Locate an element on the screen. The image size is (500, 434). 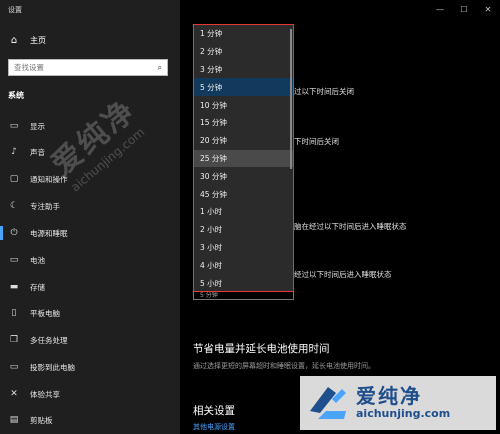
sidebar-item-sound: ♪ 声音 is located at coordinates (90, 152).